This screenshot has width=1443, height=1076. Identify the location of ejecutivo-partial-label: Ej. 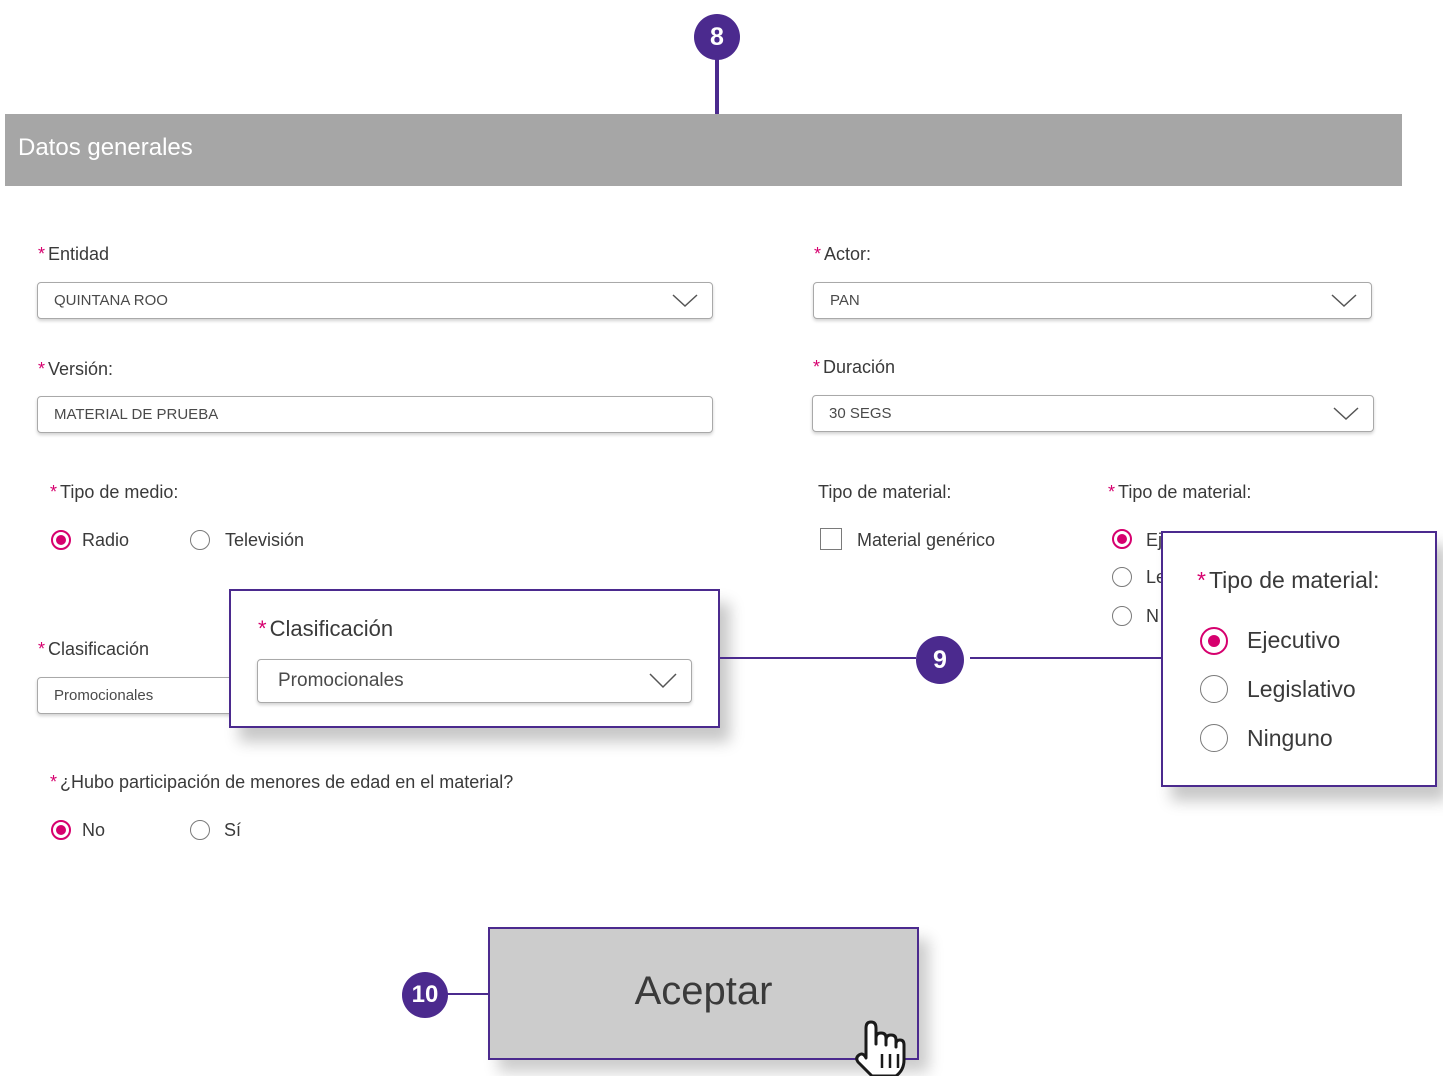
(1154, 540).